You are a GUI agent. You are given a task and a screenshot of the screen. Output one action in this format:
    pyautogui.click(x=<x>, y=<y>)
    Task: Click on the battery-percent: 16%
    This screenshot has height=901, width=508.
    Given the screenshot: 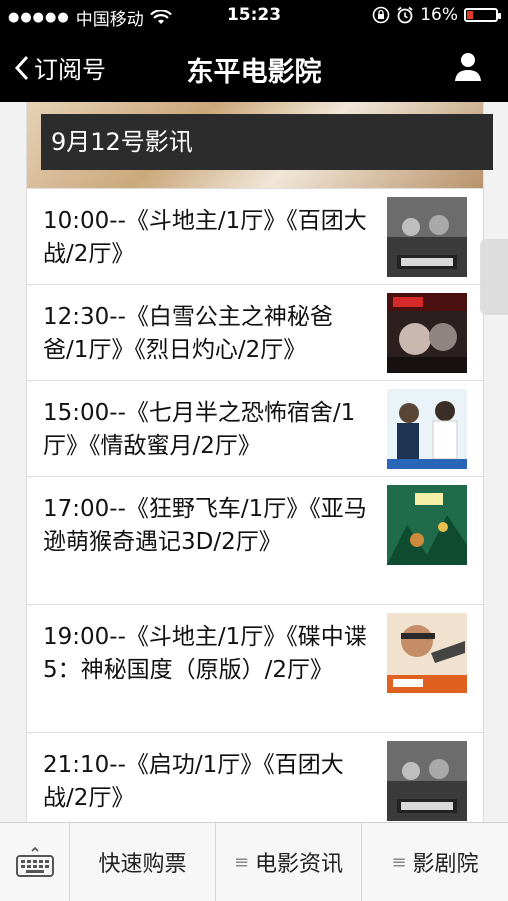 What is the action you would take?
    pyautogui.click(x=439, y=15)
    